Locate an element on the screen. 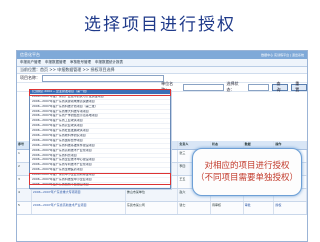  breadcrumb: 当前位置：首页 >> 申报数据管理 >> 授权项目选择 is located at coordinates (162, 70).